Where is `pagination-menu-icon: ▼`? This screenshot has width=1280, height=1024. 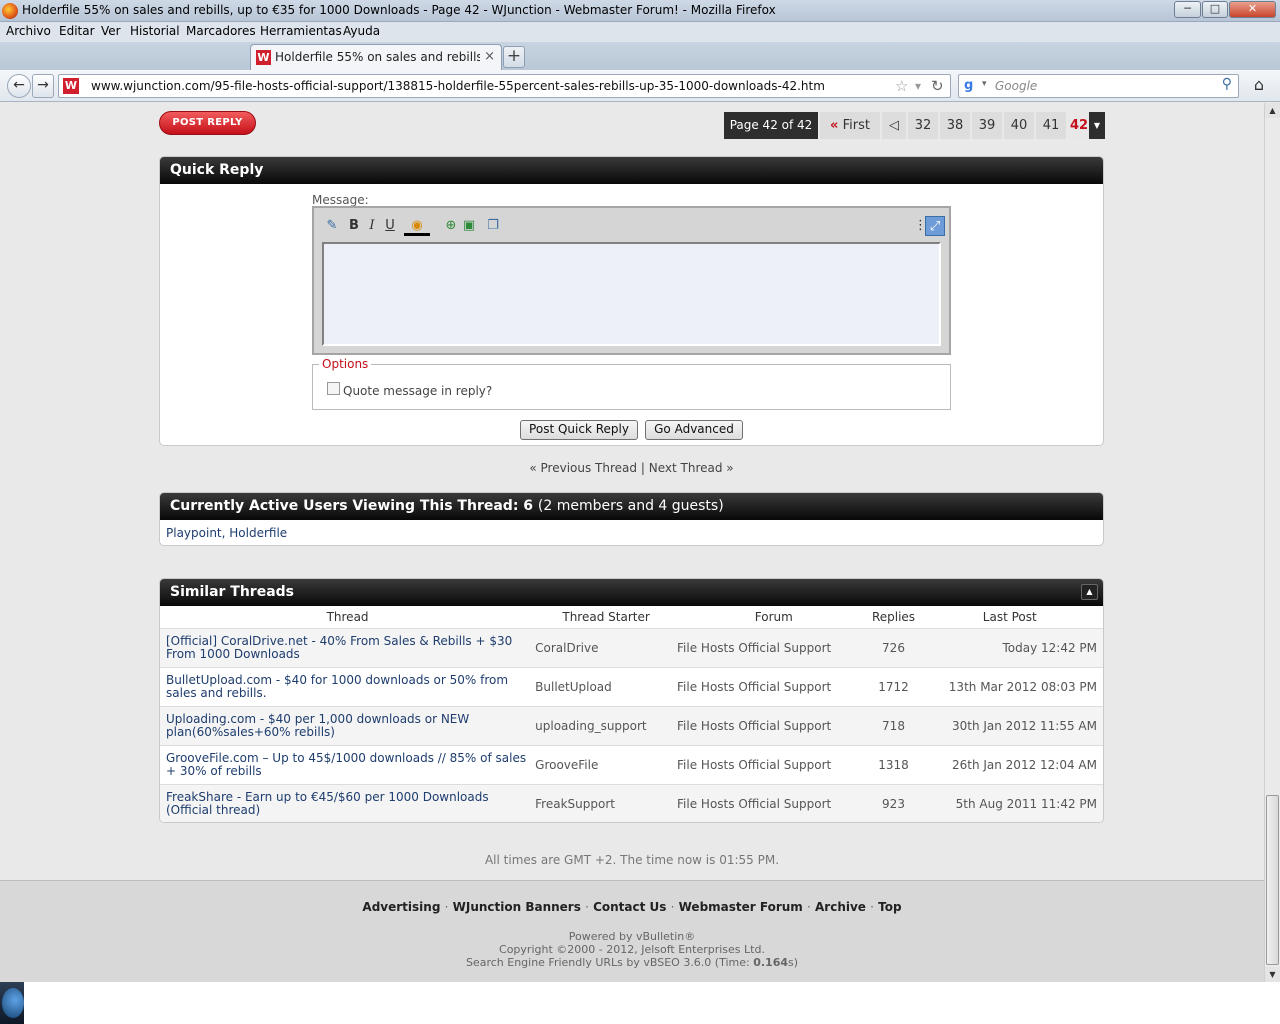 pagination-menu-icon: ▼ is located at coordinates (1097, 125).